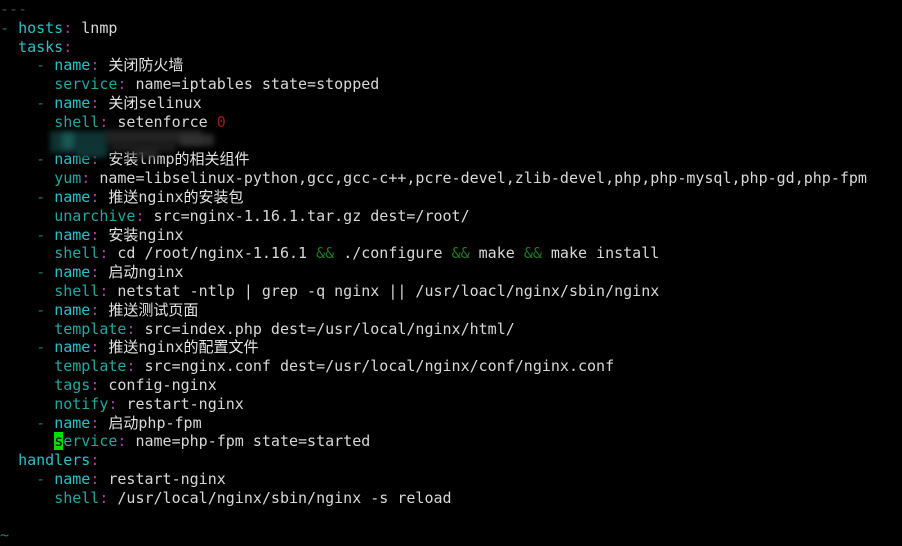  Describe the element at coordinates (451, 235) in the screenshot. I see `code-line-task5-name: - name: 安装nginx` at that location.